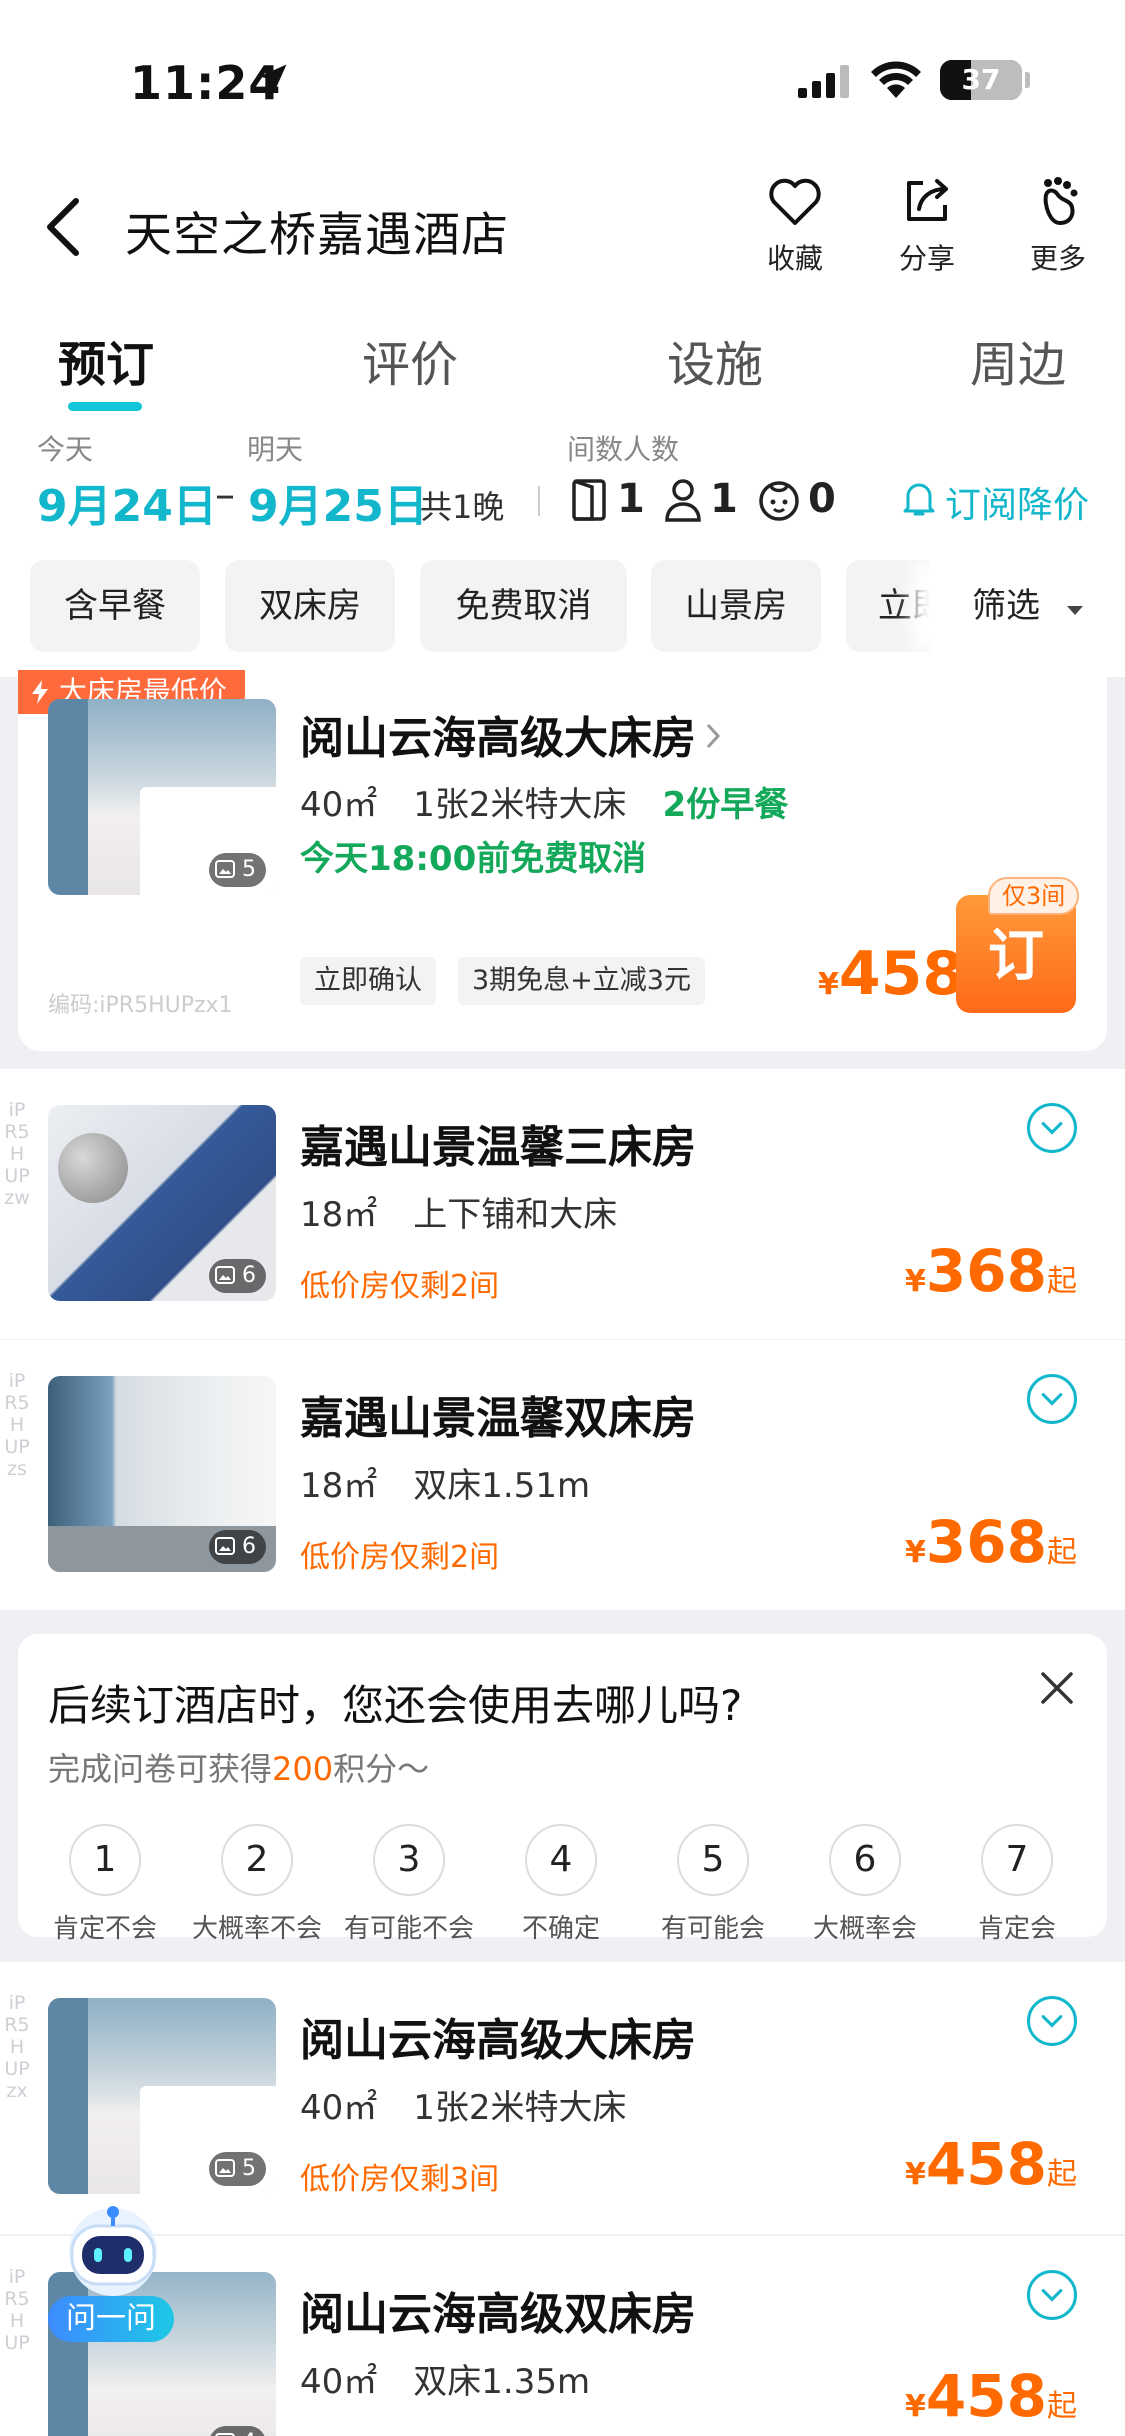  What do you see at coordinates (1006, 606) in the screenshot?
I see `filter-label: 筛选` at bounding box center [1006, 606].